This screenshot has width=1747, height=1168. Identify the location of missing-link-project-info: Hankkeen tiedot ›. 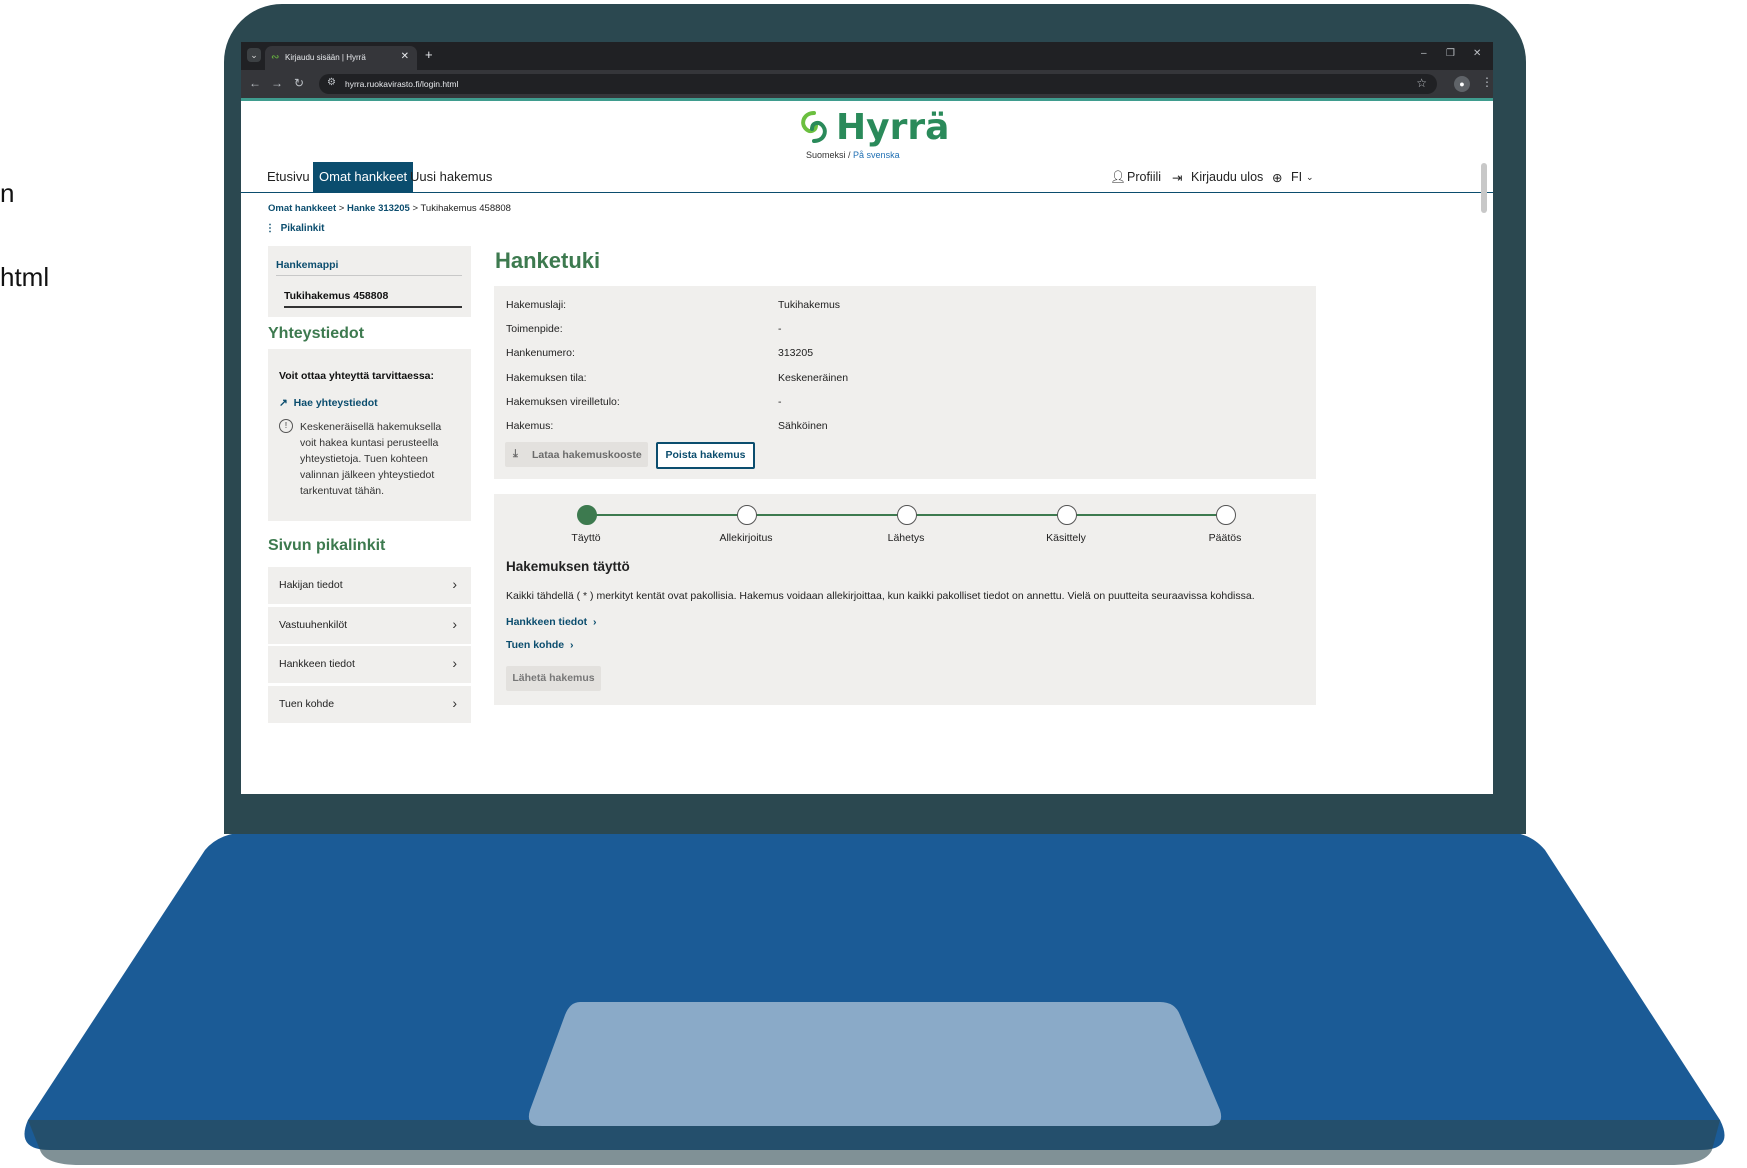
(551, 622).